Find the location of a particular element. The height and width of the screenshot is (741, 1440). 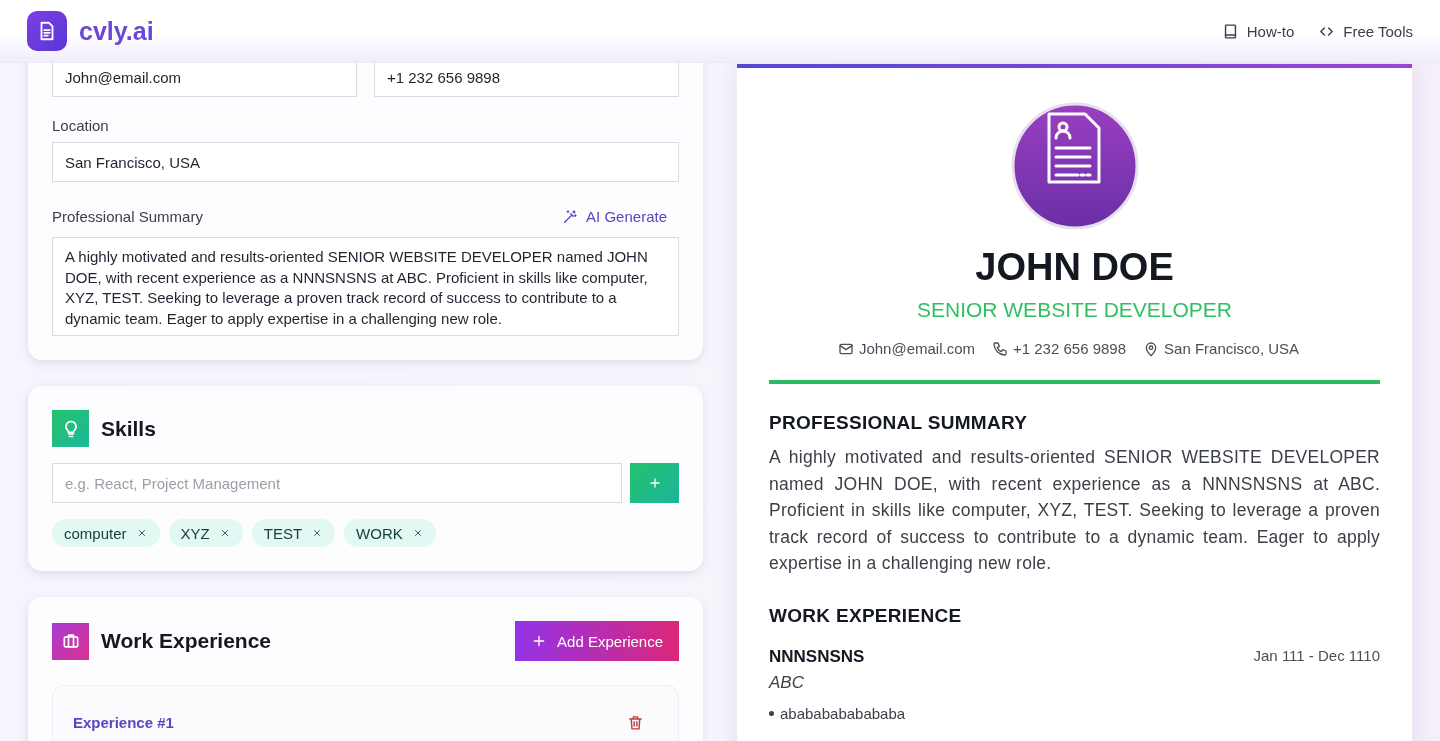

job-company: ABC is located at coordinates (787, 682).